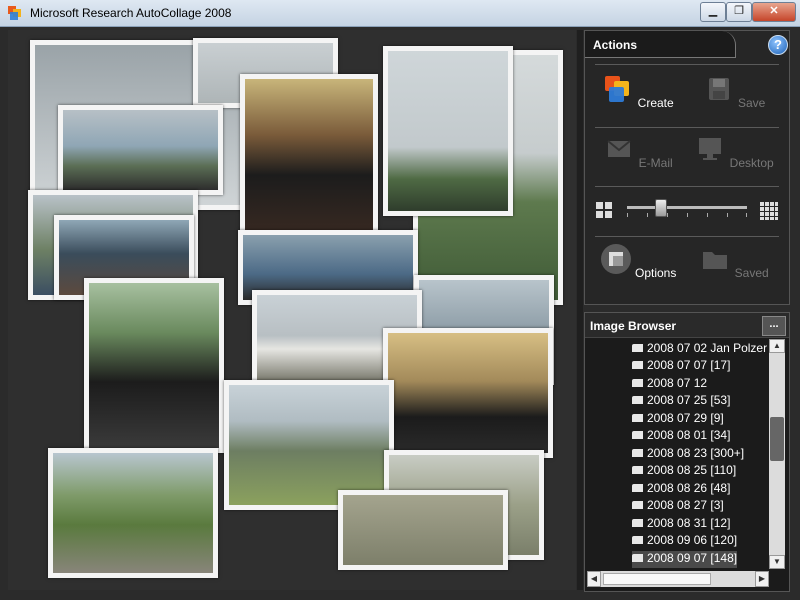 This screenshot has width=800, height=600. I want to click on folder-item: 2008 08 26 [48], so click(681, 489).